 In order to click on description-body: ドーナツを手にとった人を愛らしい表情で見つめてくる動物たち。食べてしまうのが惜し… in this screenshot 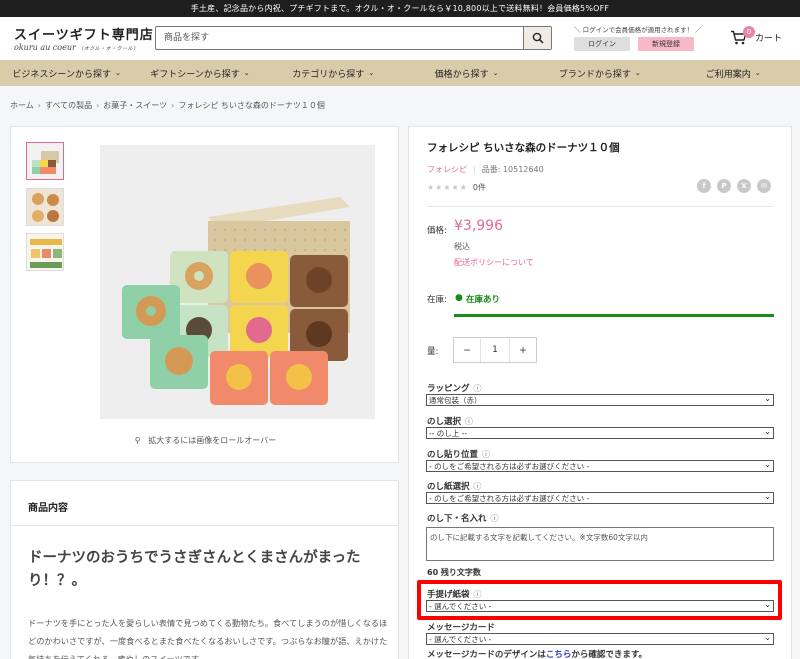, I will do `click(208, 638)`.